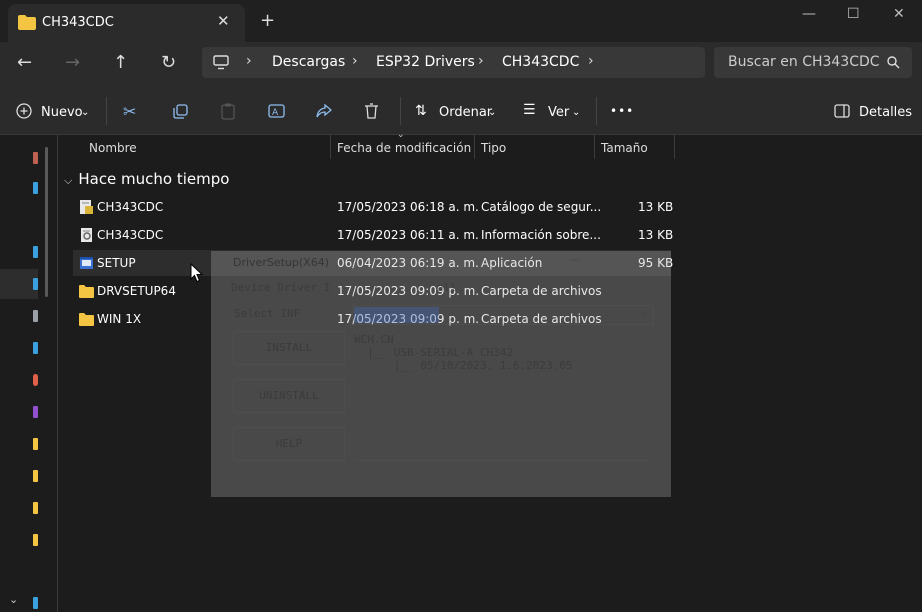  I want to click on tab-close-icon: ✕, so click(223, 21).